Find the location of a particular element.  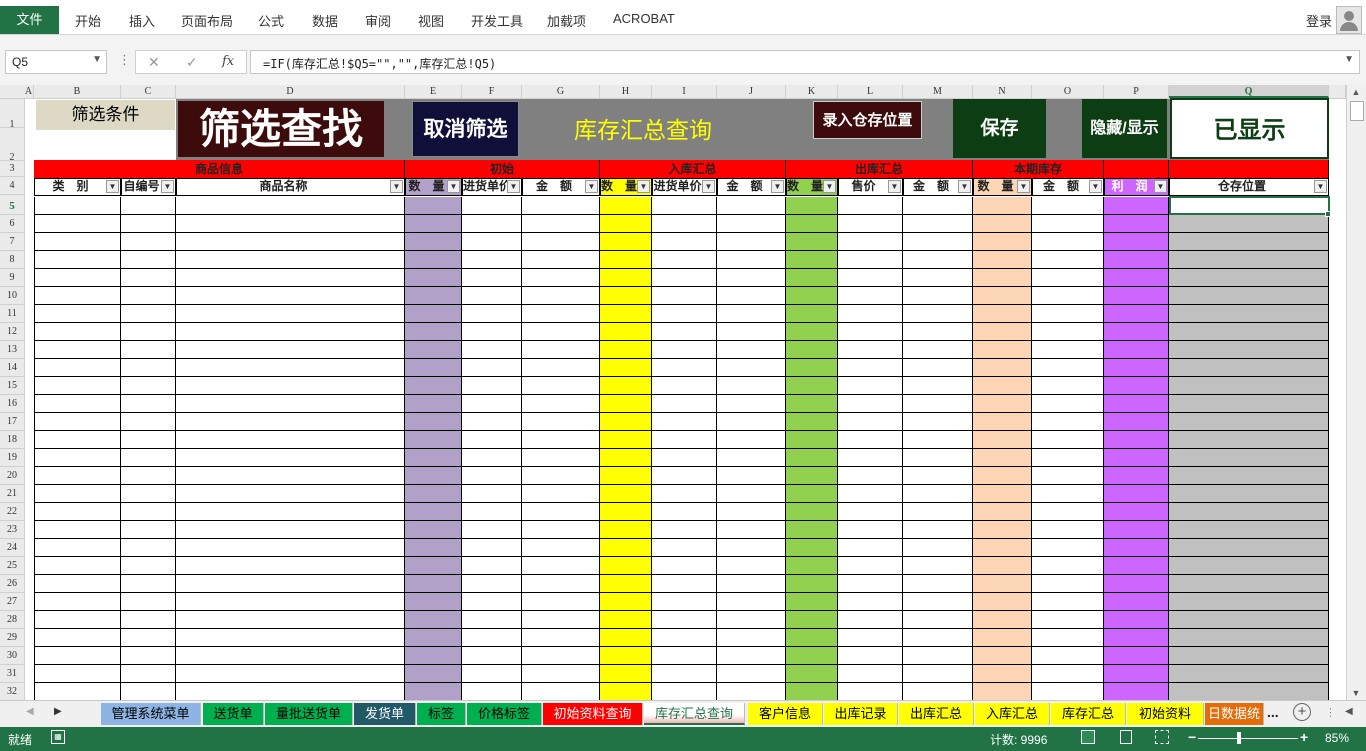

header-category: 类 别 ▼ is located at coordinates (77, 187).